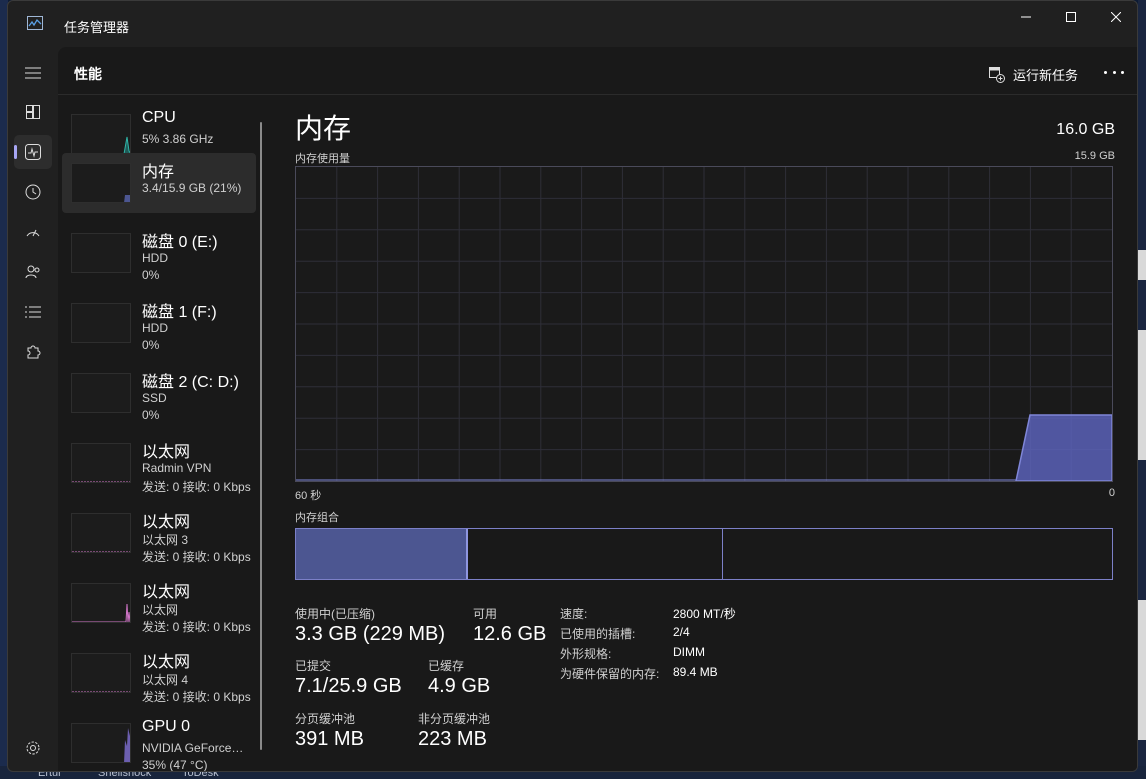  I want to click on paged-pool-value: 391 MB, so click(329, 739).